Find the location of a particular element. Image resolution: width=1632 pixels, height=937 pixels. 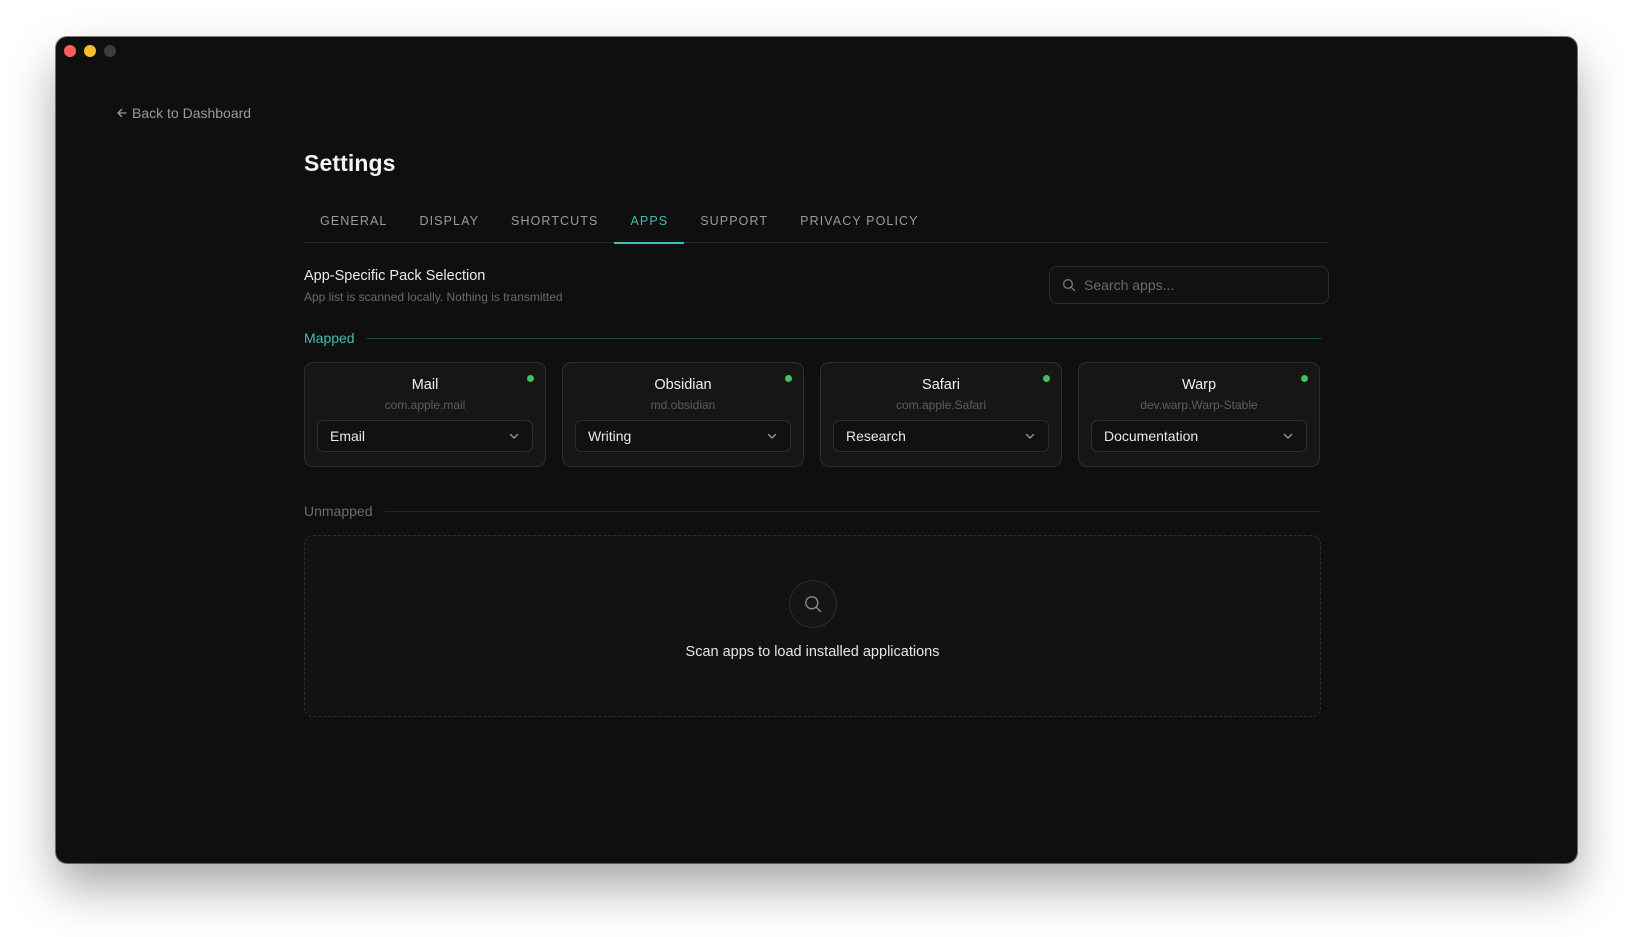

unmapped-group-header: Unmapped is located at coordinates (812, 511).